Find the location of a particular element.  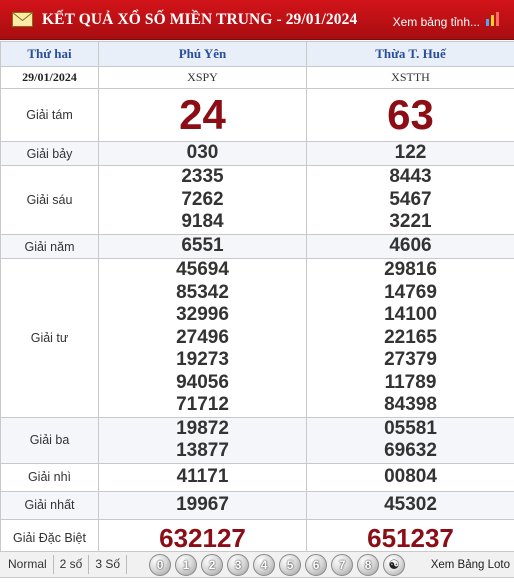

prize-number: 22165 is located at coordinates (410, 337).